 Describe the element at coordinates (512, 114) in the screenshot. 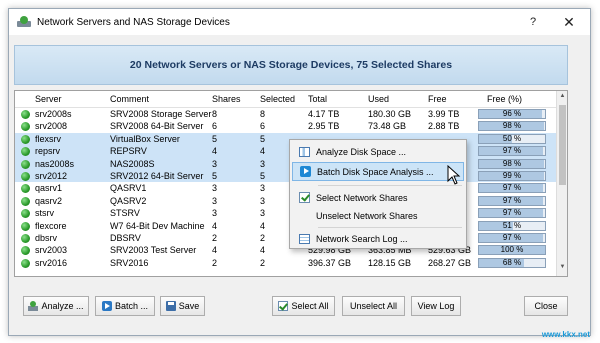

I see `free-percent-bar: 96 %` at that location.